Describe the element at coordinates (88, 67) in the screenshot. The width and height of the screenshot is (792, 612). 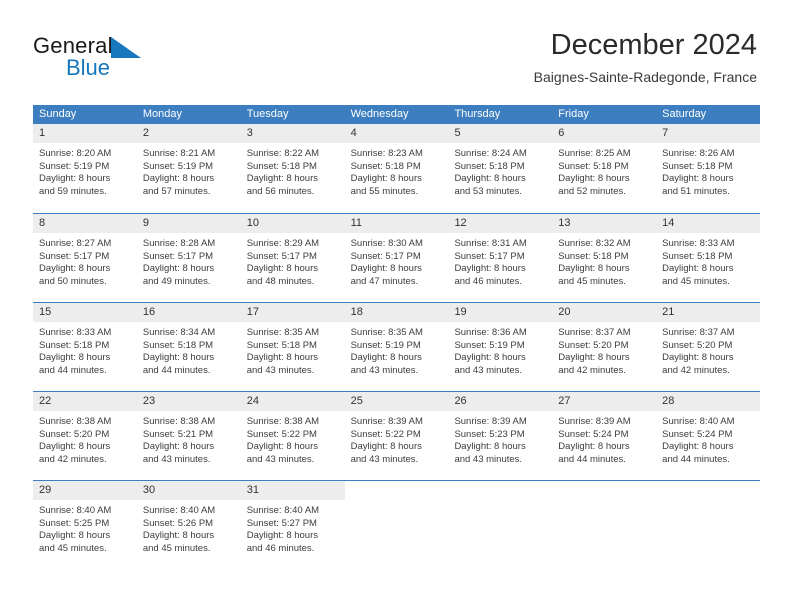
I see `logo-text-blue: Blue` at that location.